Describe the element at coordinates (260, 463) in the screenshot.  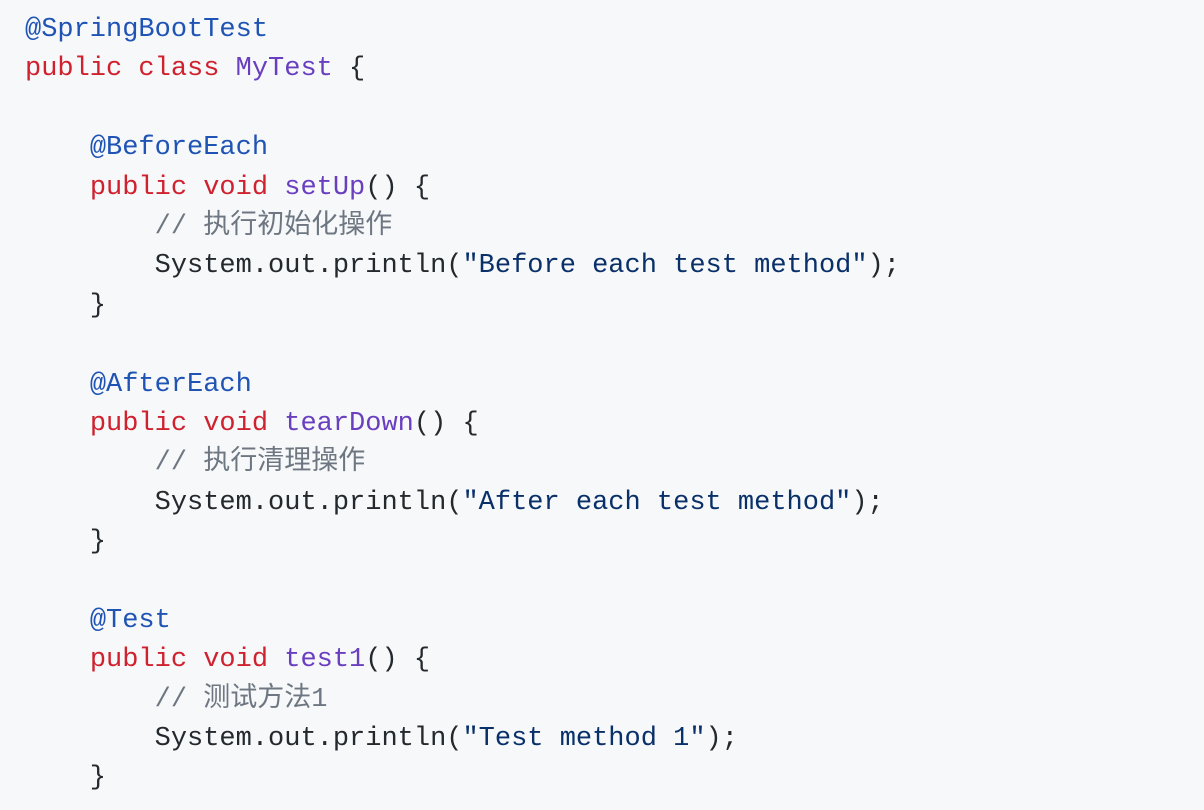
I see `code-token-comment: // 执行清理操作` at that location.